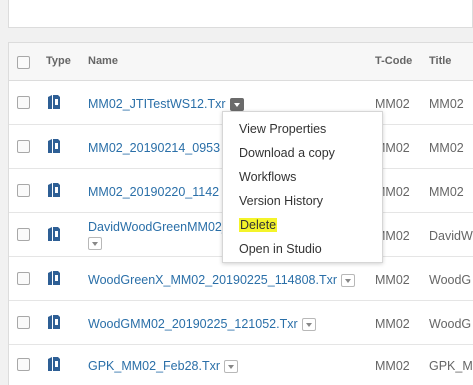  What do you see at coordinates (258, 225) in the screenshot?
I see `menu-item-delete: Delete` at bounding box center [258, 225].